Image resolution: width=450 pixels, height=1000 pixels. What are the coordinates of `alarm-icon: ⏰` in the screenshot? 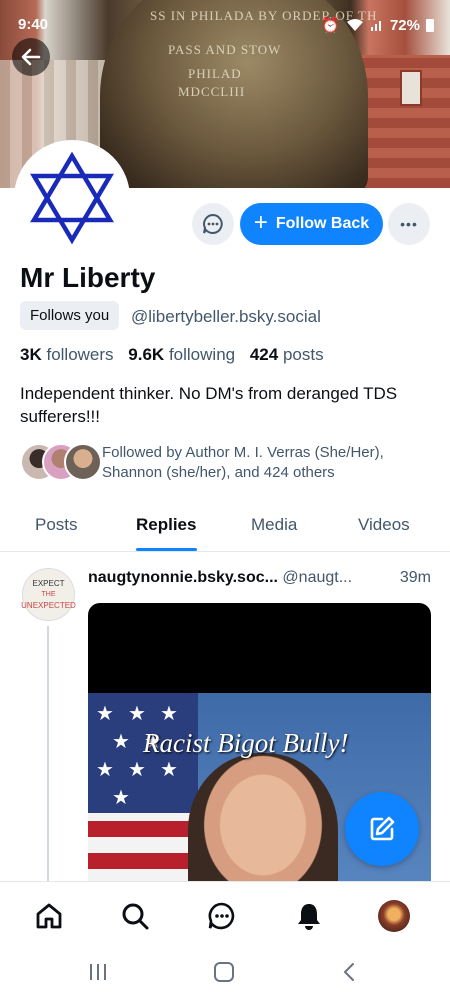 It's located at (330, 25).